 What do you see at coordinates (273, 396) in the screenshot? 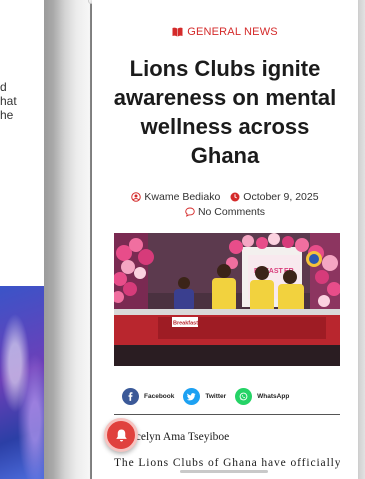
I see `share-whatsapp-label: WhatsApp` at bounding box center [273, 396].